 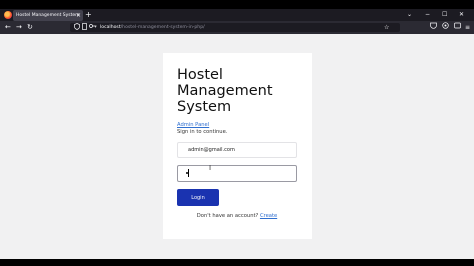 What do you see at coordinates (8, 27) in the screenshot?
I see `back-button: ←` at bounding box center [8, 27].